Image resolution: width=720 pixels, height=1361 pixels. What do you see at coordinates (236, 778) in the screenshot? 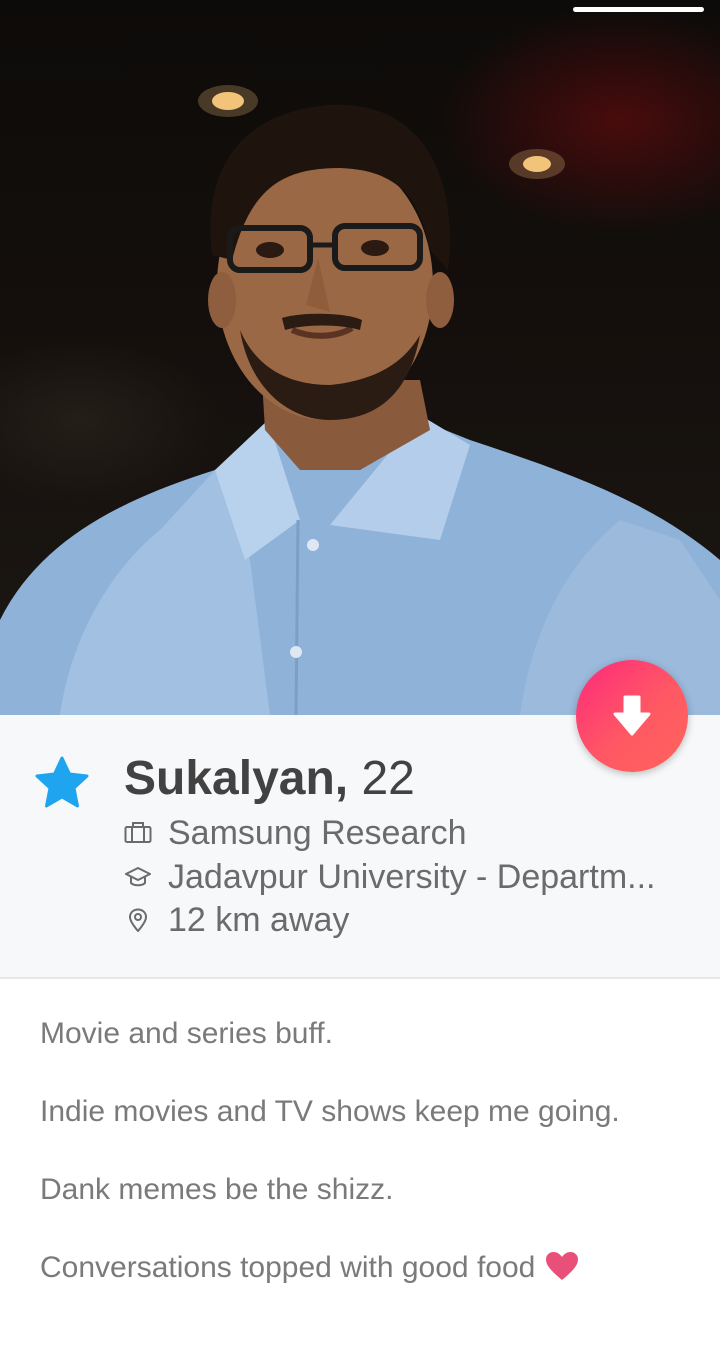
I see `profile-name: Sukalyan,` at bounding box center [236, 778].